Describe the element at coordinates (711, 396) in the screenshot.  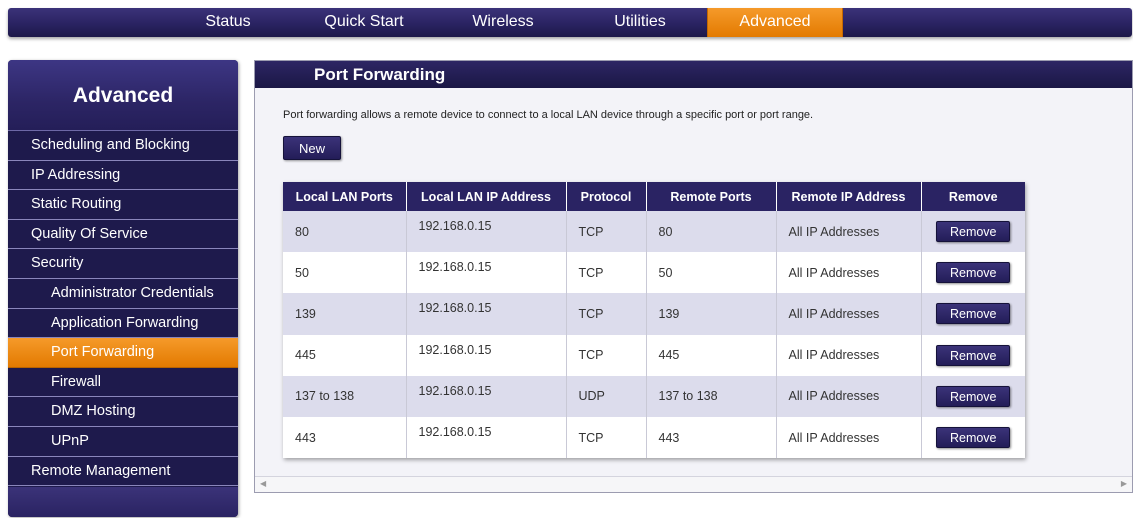
I see `cell-remote-ports: 137 to 138` at that location.